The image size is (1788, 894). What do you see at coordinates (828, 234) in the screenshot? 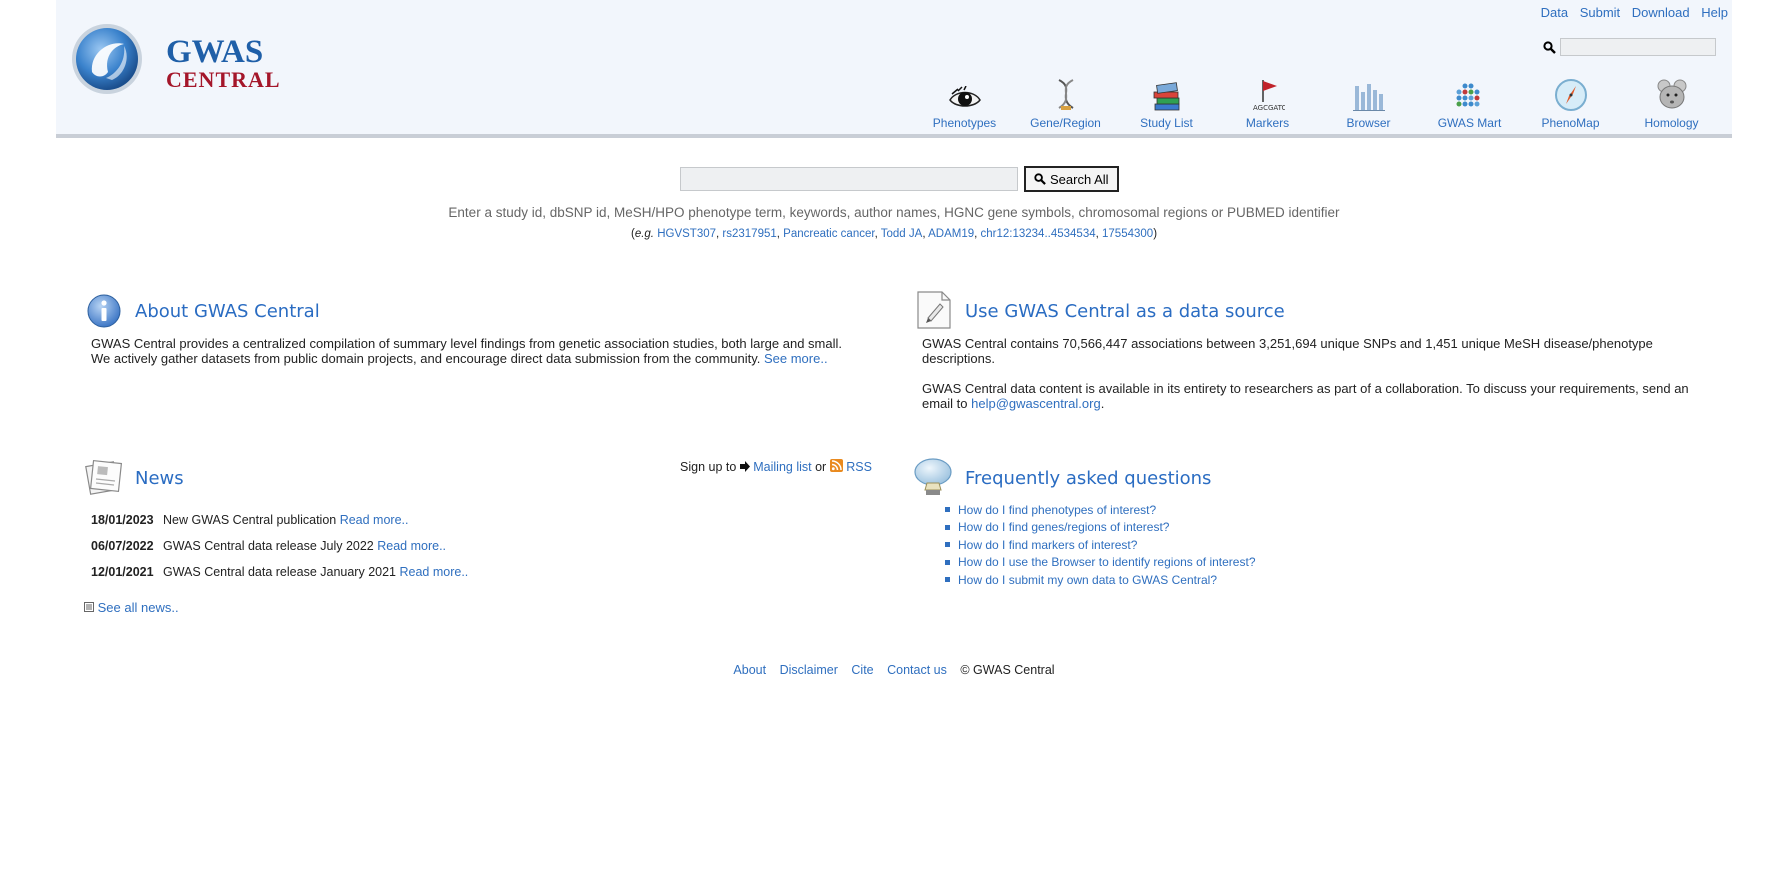
I see `example-link: Pancreatic cancer` at bounding box center [828, 234].